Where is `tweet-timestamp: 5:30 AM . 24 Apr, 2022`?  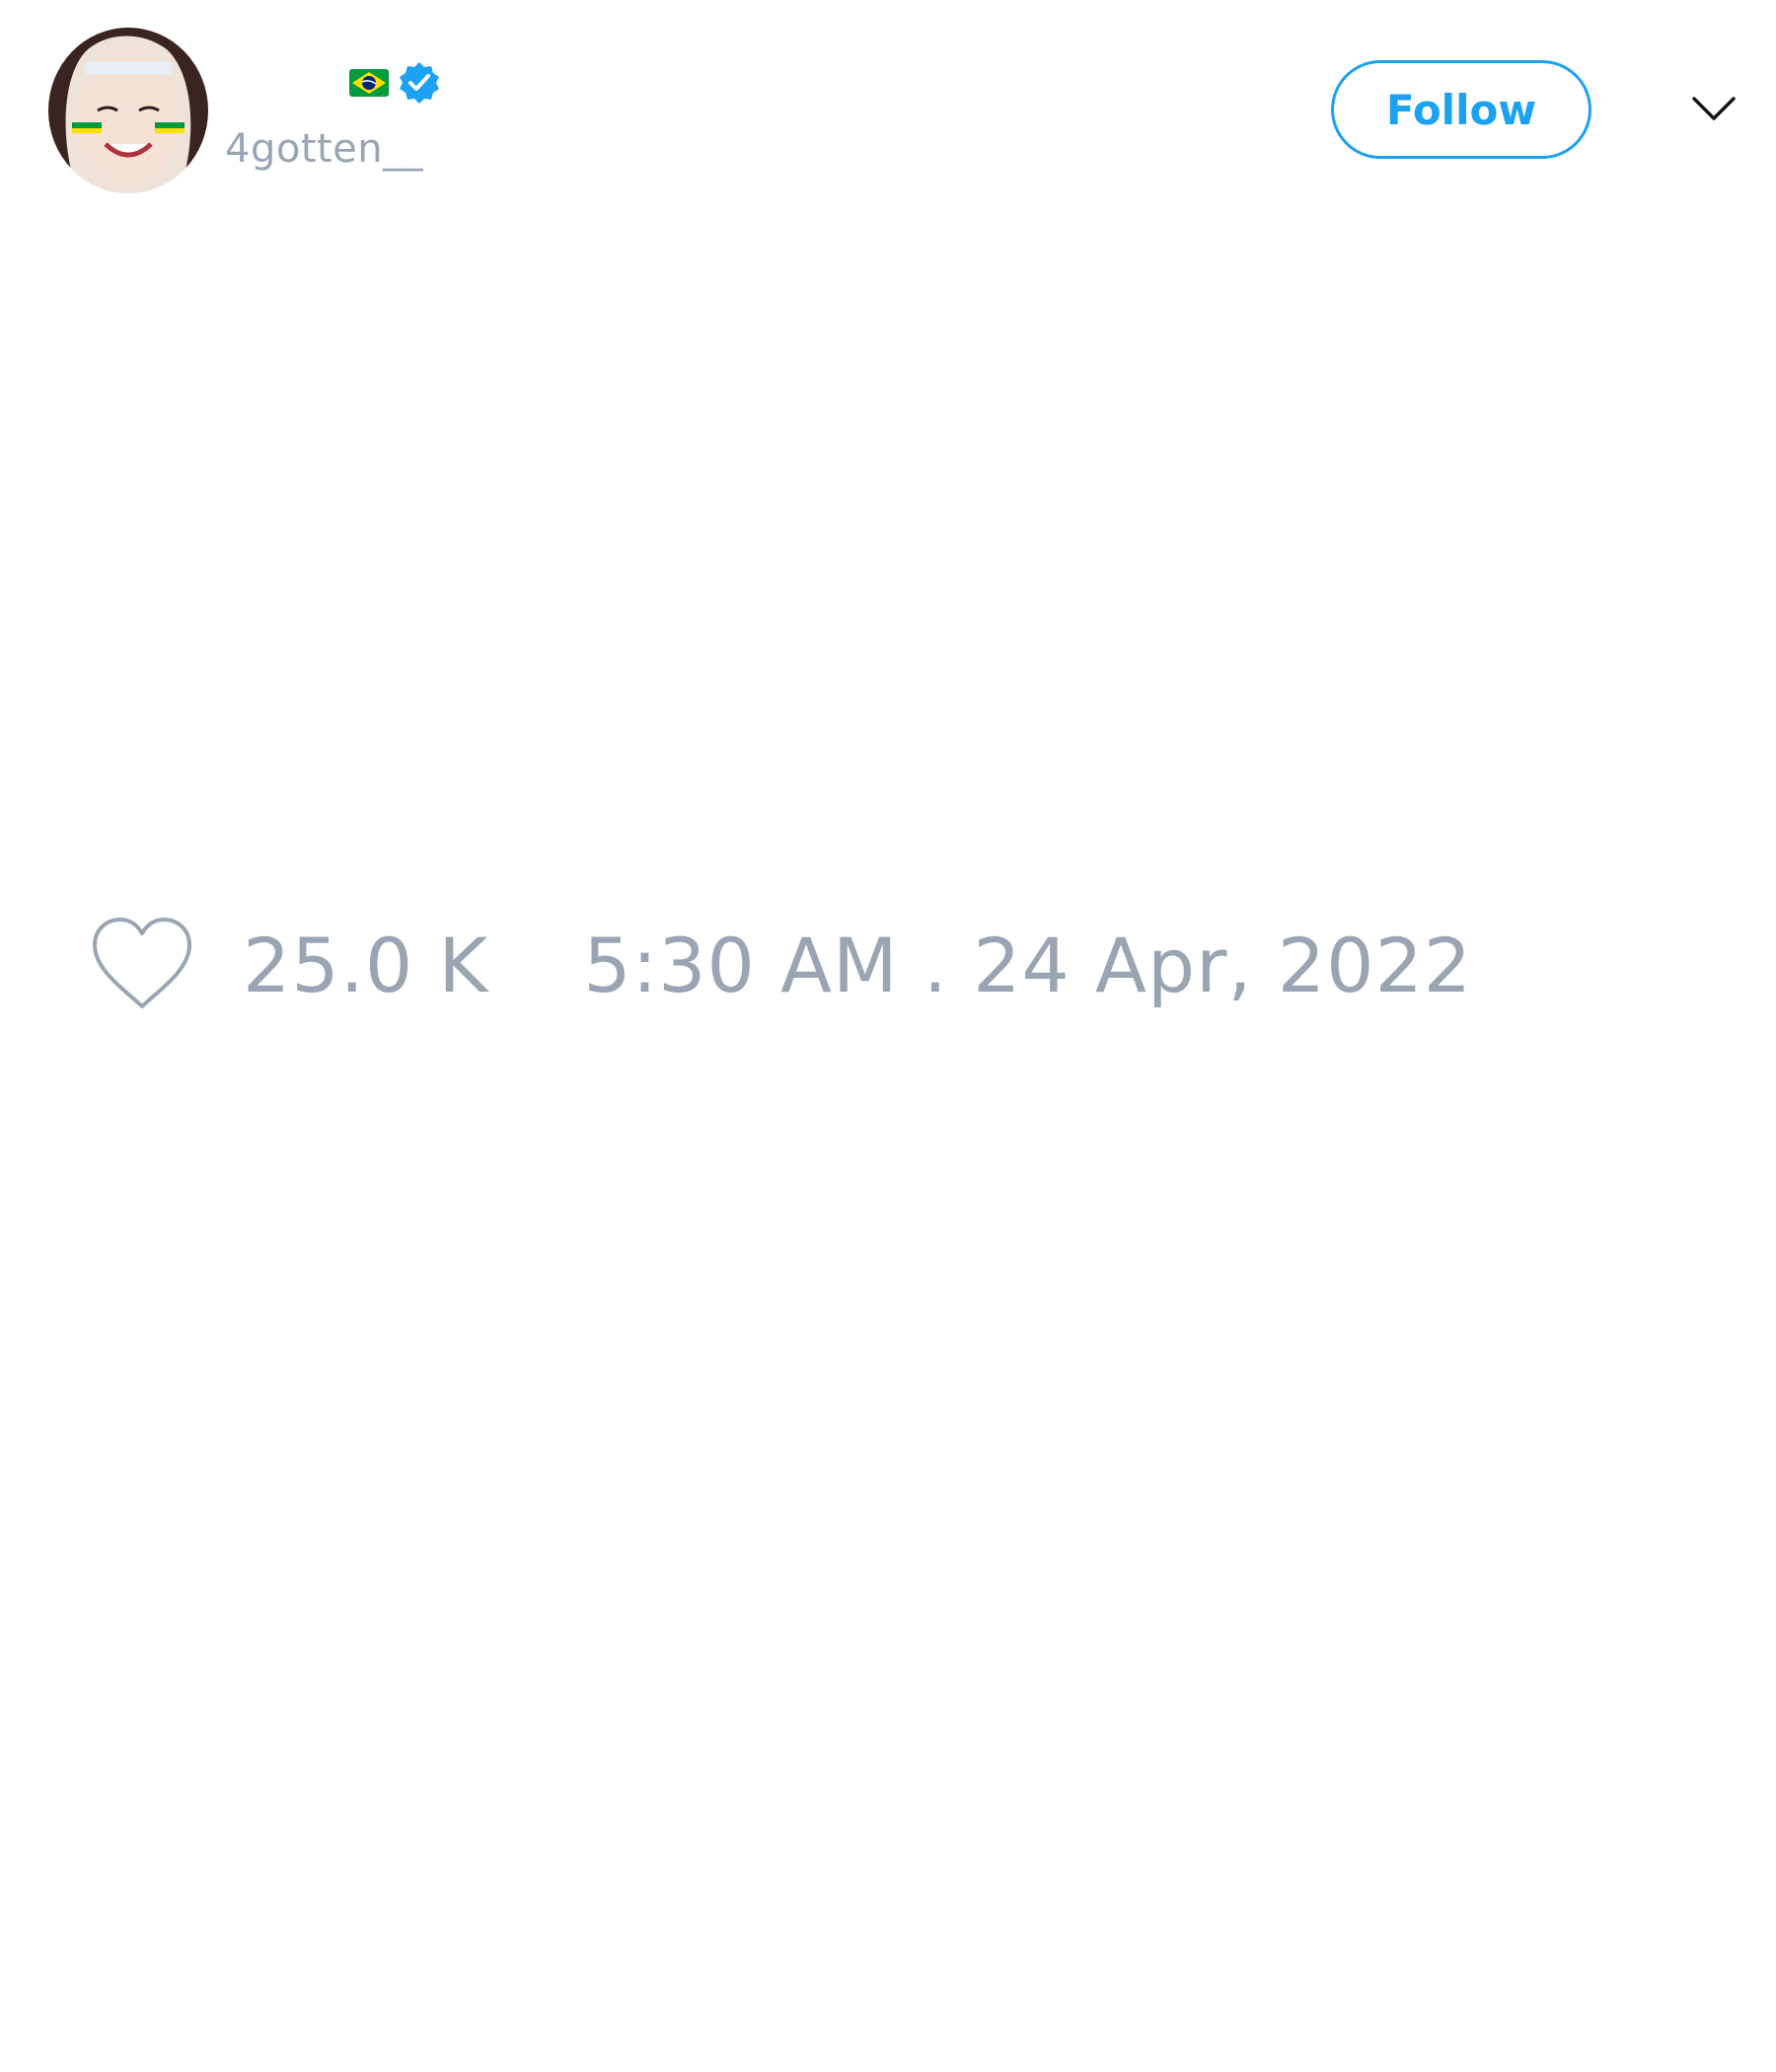 tweet-timestamp: 5:30 AM . 24 Apr, 2022 is located at coordinates (1027, 966).